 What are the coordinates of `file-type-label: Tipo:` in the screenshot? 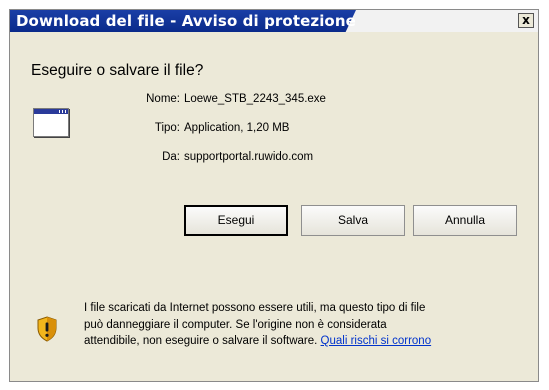 It's located at (167, 128).